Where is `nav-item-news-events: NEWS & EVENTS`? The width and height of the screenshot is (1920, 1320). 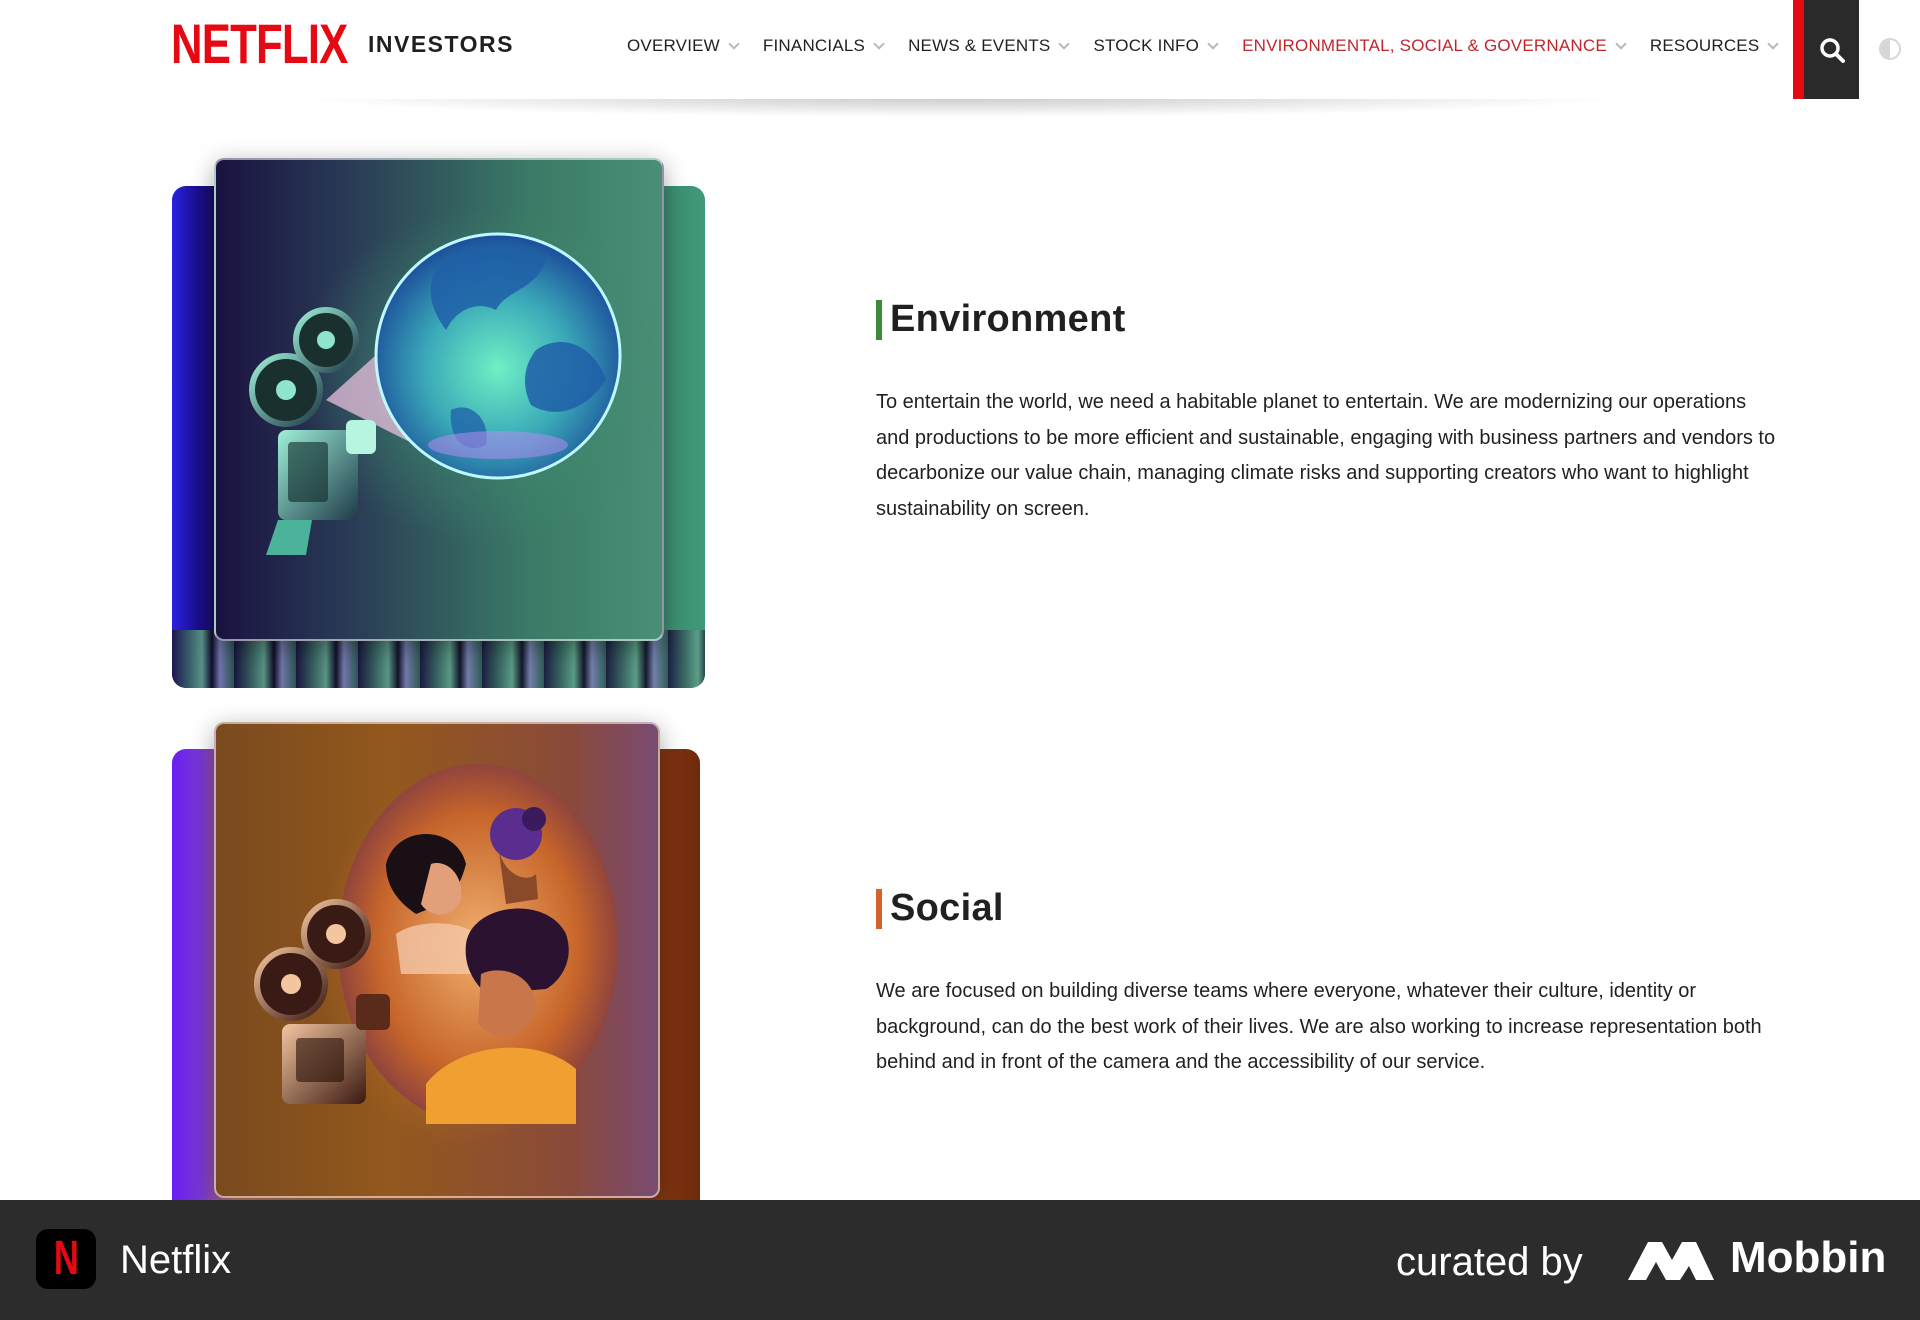 nav-item-news-events: NEWS & EVENTS is located at coordinates (989, 46).